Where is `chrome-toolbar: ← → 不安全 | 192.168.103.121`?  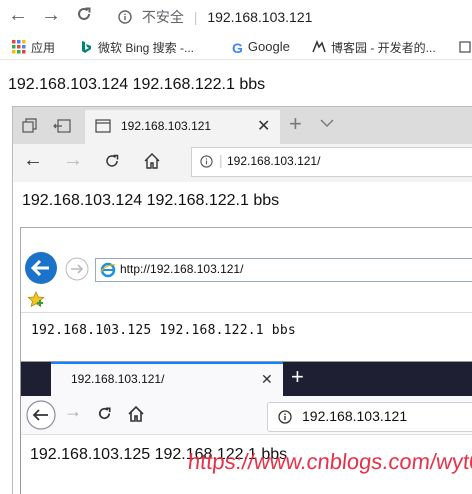 chrome-toolbar: ← → 不安全 | 192.168.103.121 is located at coordinates (236, 16).